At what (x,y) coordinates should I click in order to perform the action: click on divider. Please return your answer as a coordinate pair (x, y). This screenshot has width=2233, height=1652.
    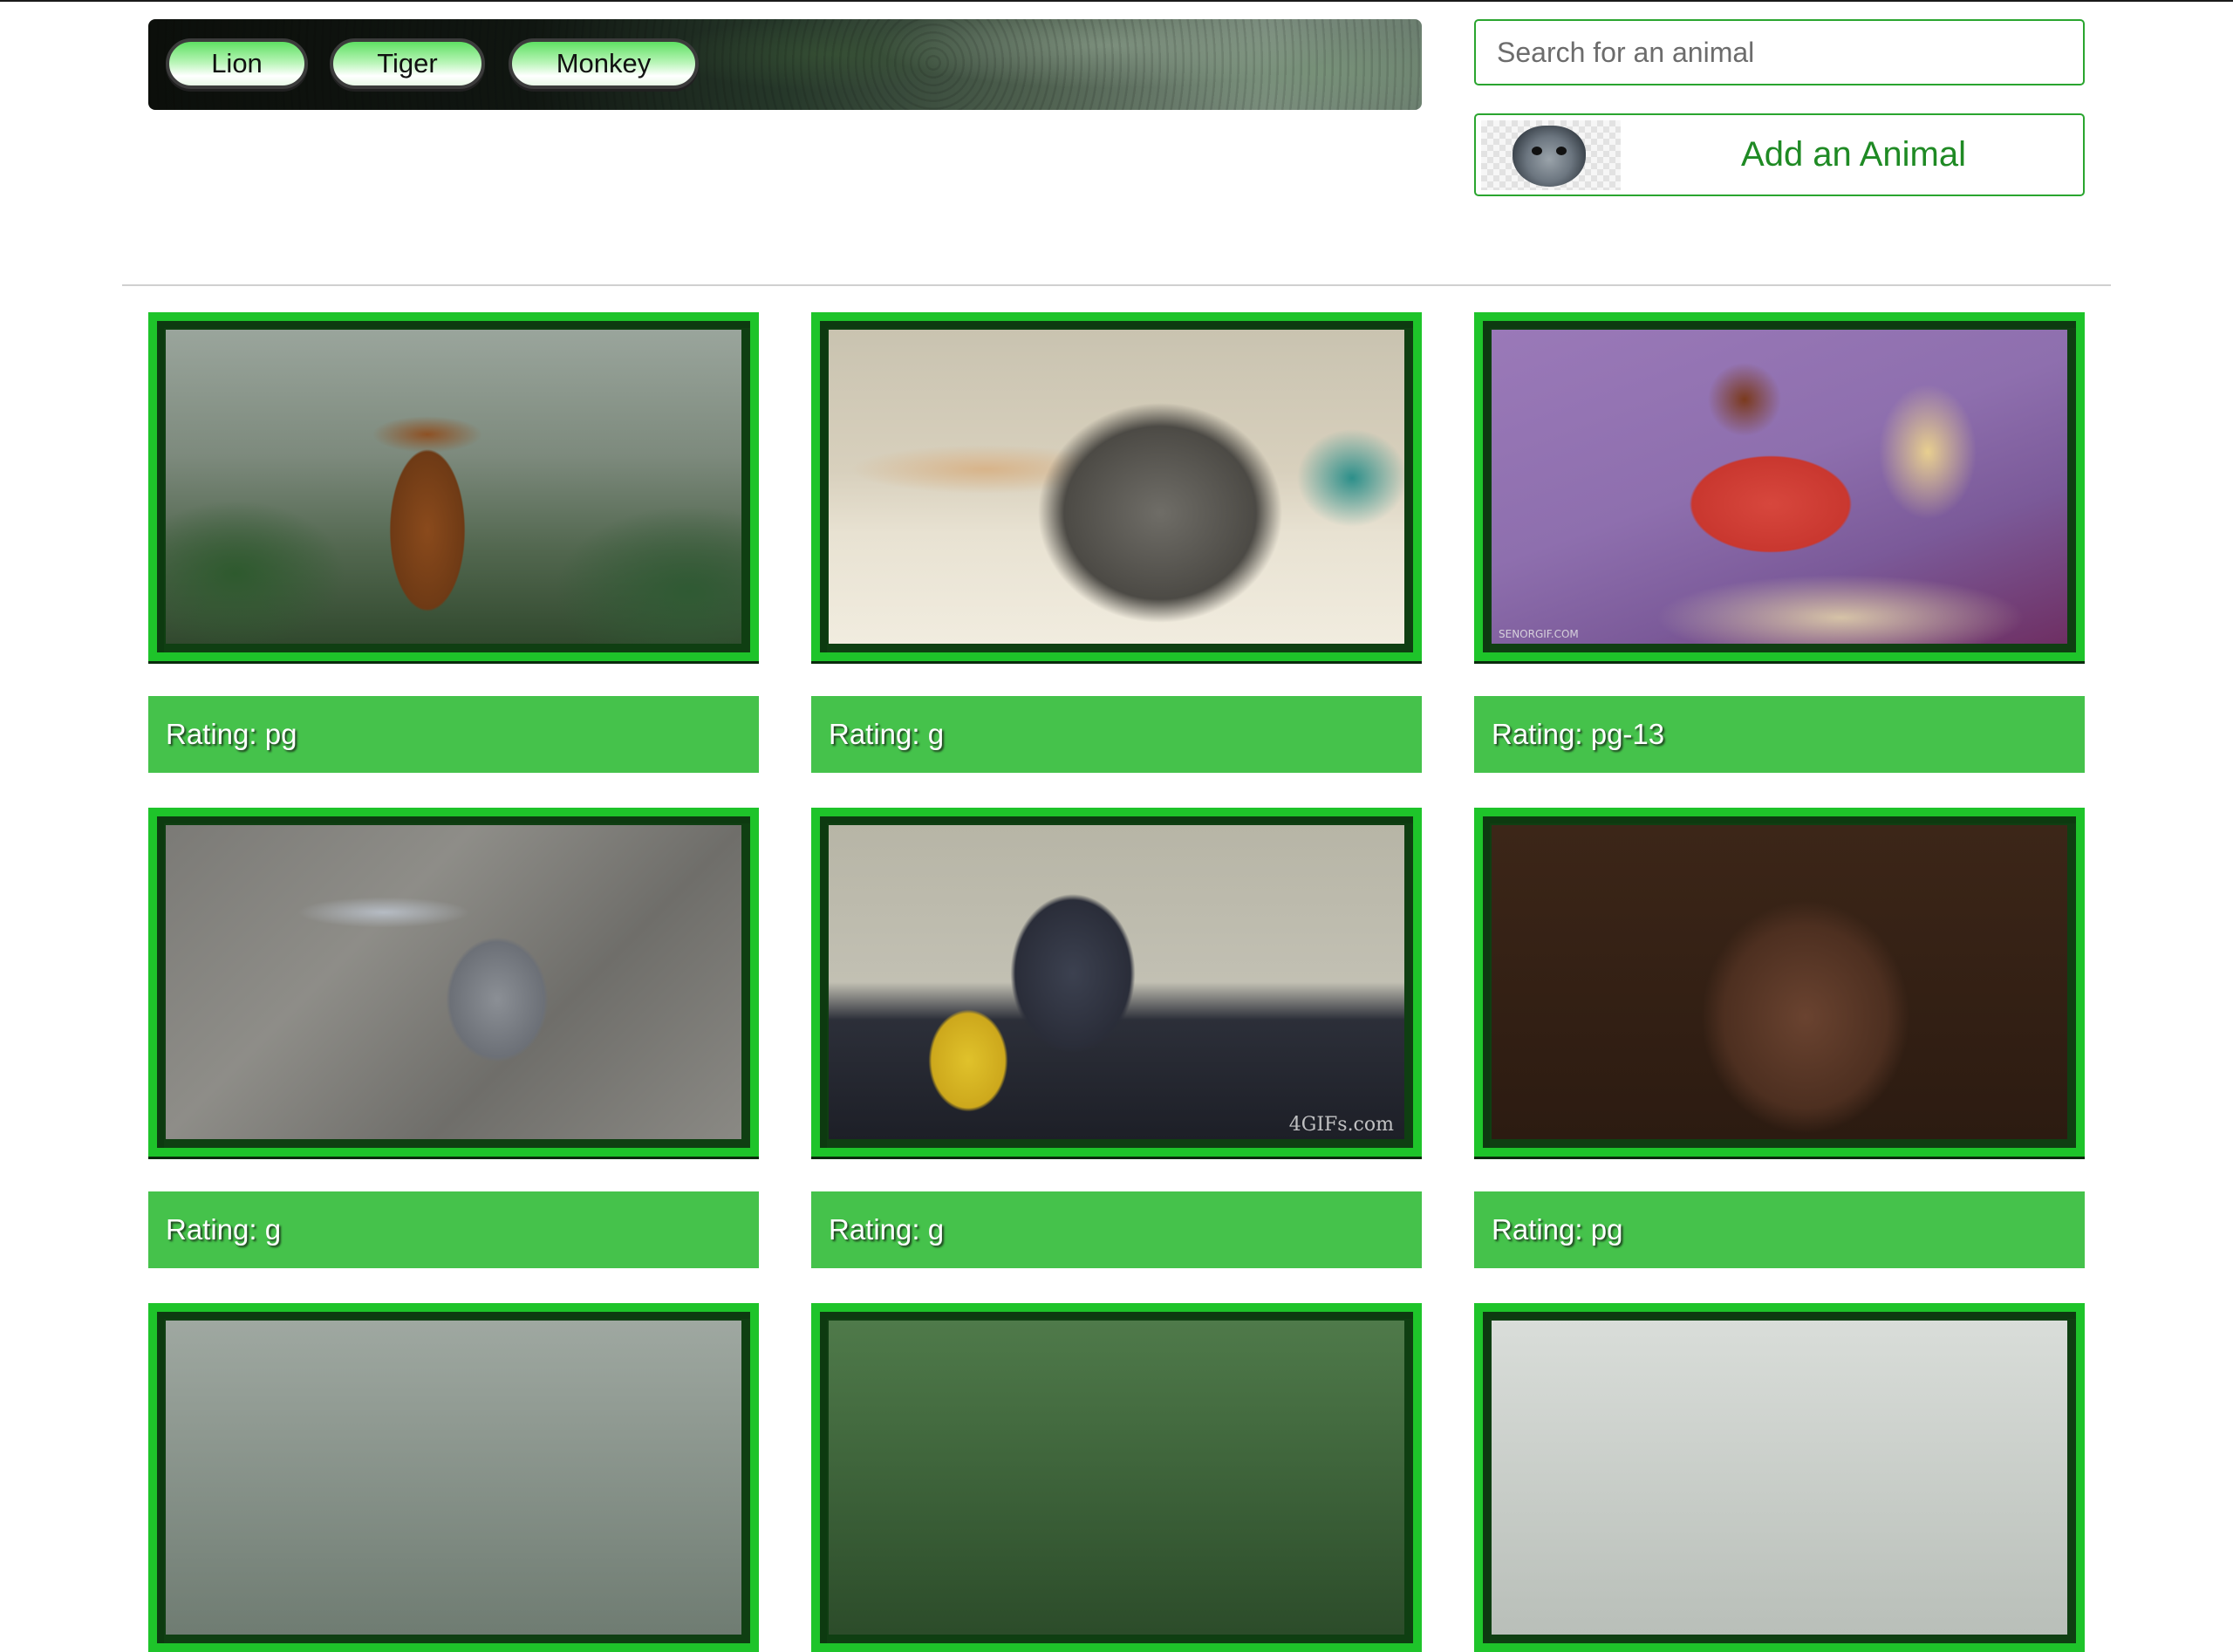
    Looking at the image, I should click on (1116, 285).